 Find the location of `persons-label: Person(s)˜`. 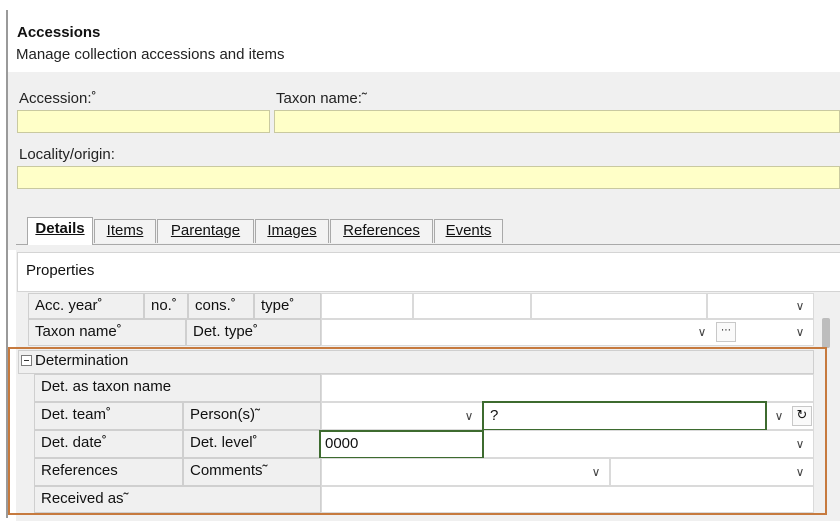

persons-label: Person(s)˜ is located at coordinates (252, 416).